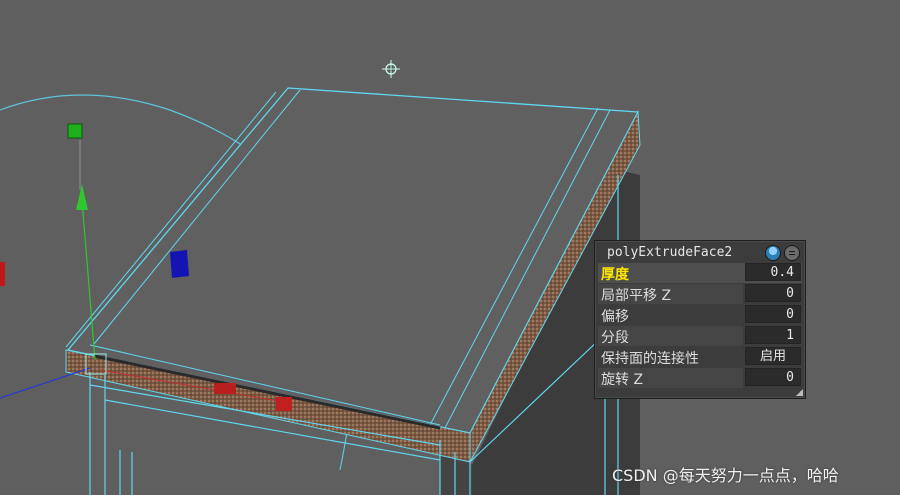  What do you see at coordinates (636, 296) in the screenshot?
I see `attr-label: 局部平移 Z` at bounding box center [636, 296].